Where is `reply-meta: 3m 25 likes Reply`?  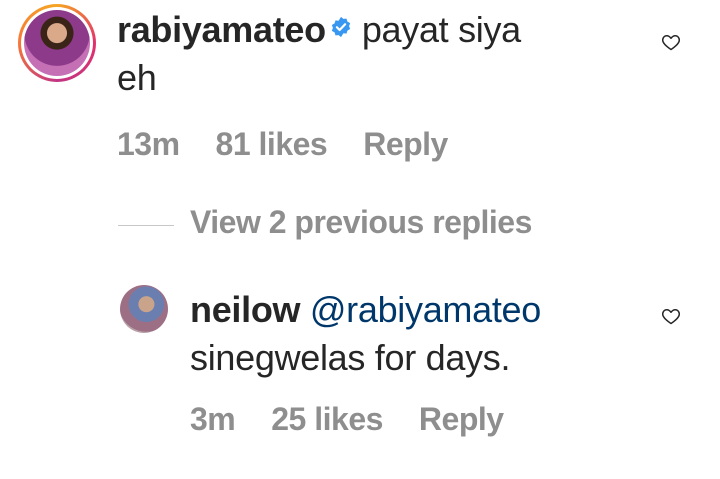
reply-meta: 3m 25 likes Reply is located at coordinates (365, 419).